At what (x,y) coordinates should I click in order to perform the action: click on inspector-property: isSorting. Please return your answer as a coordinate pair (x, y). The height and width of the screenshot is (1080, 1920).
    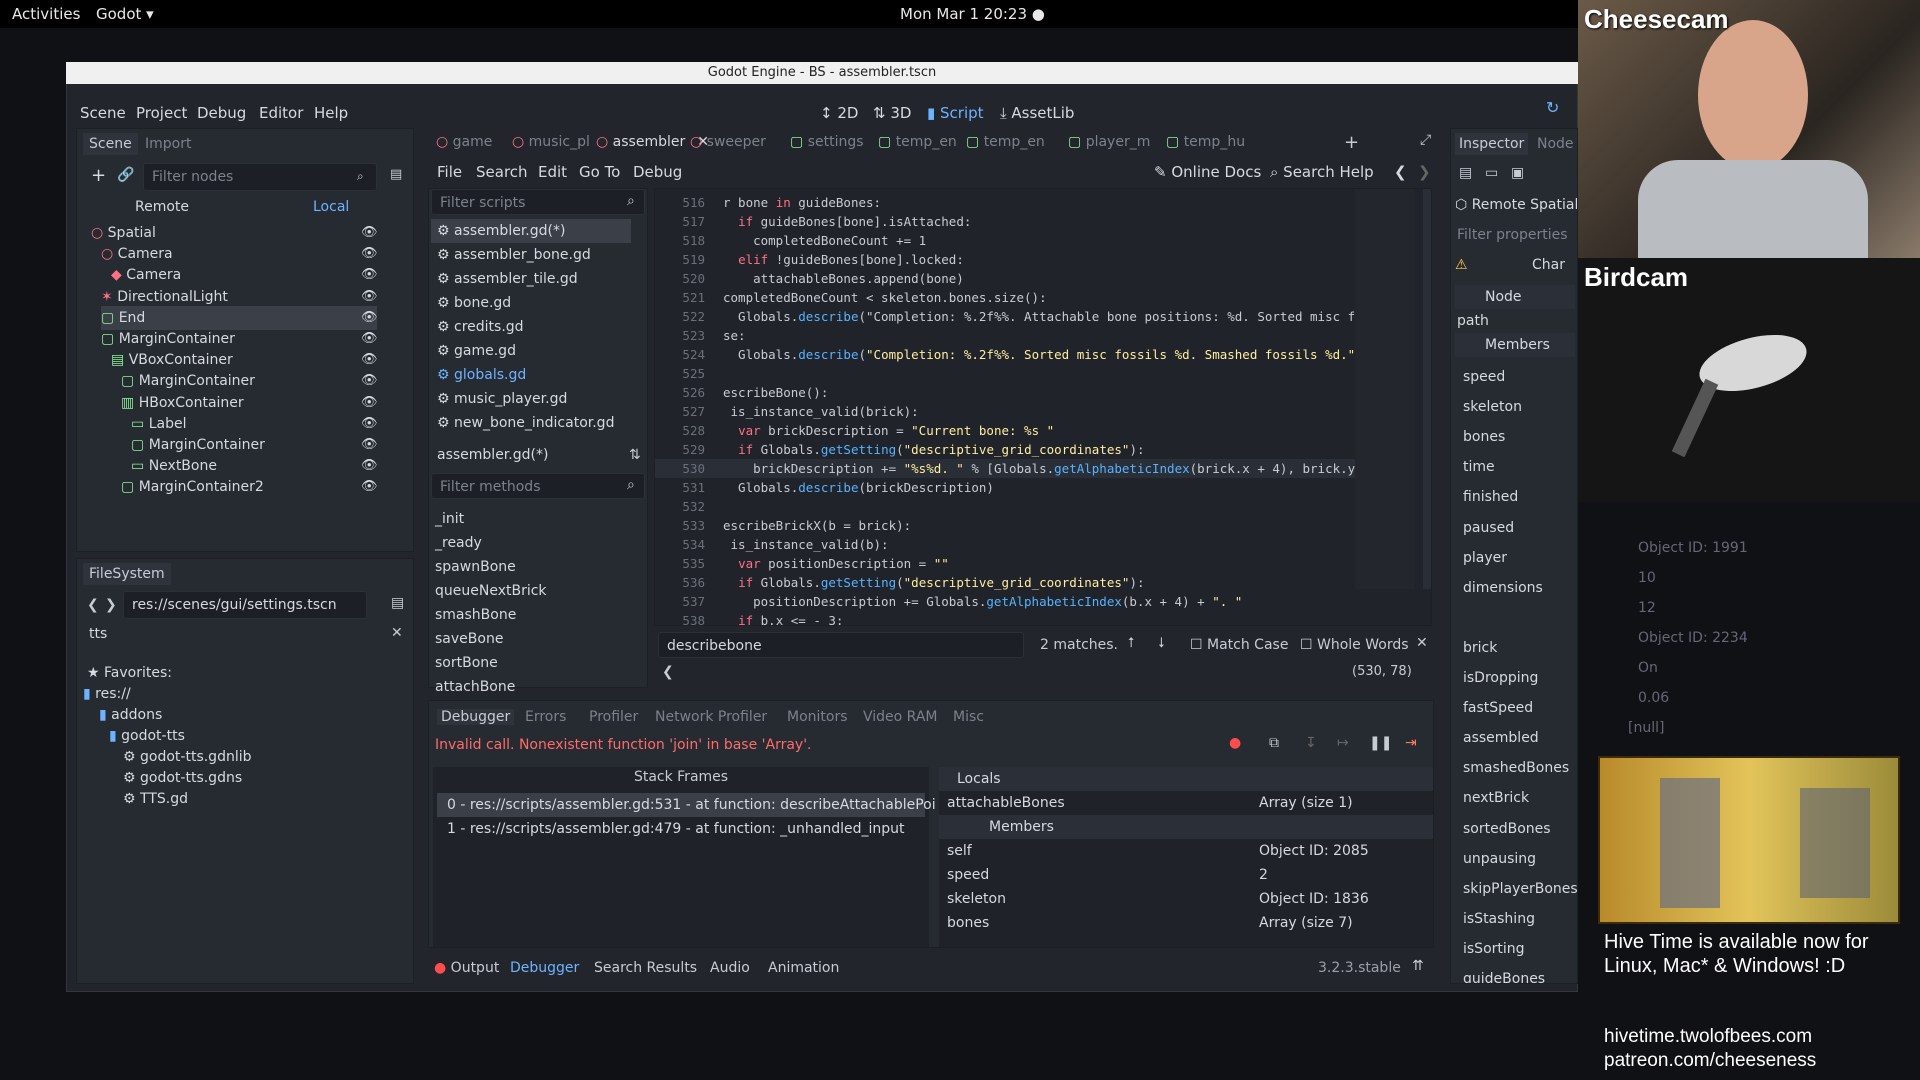
    Looking at the image, I should click on (1494, 949).